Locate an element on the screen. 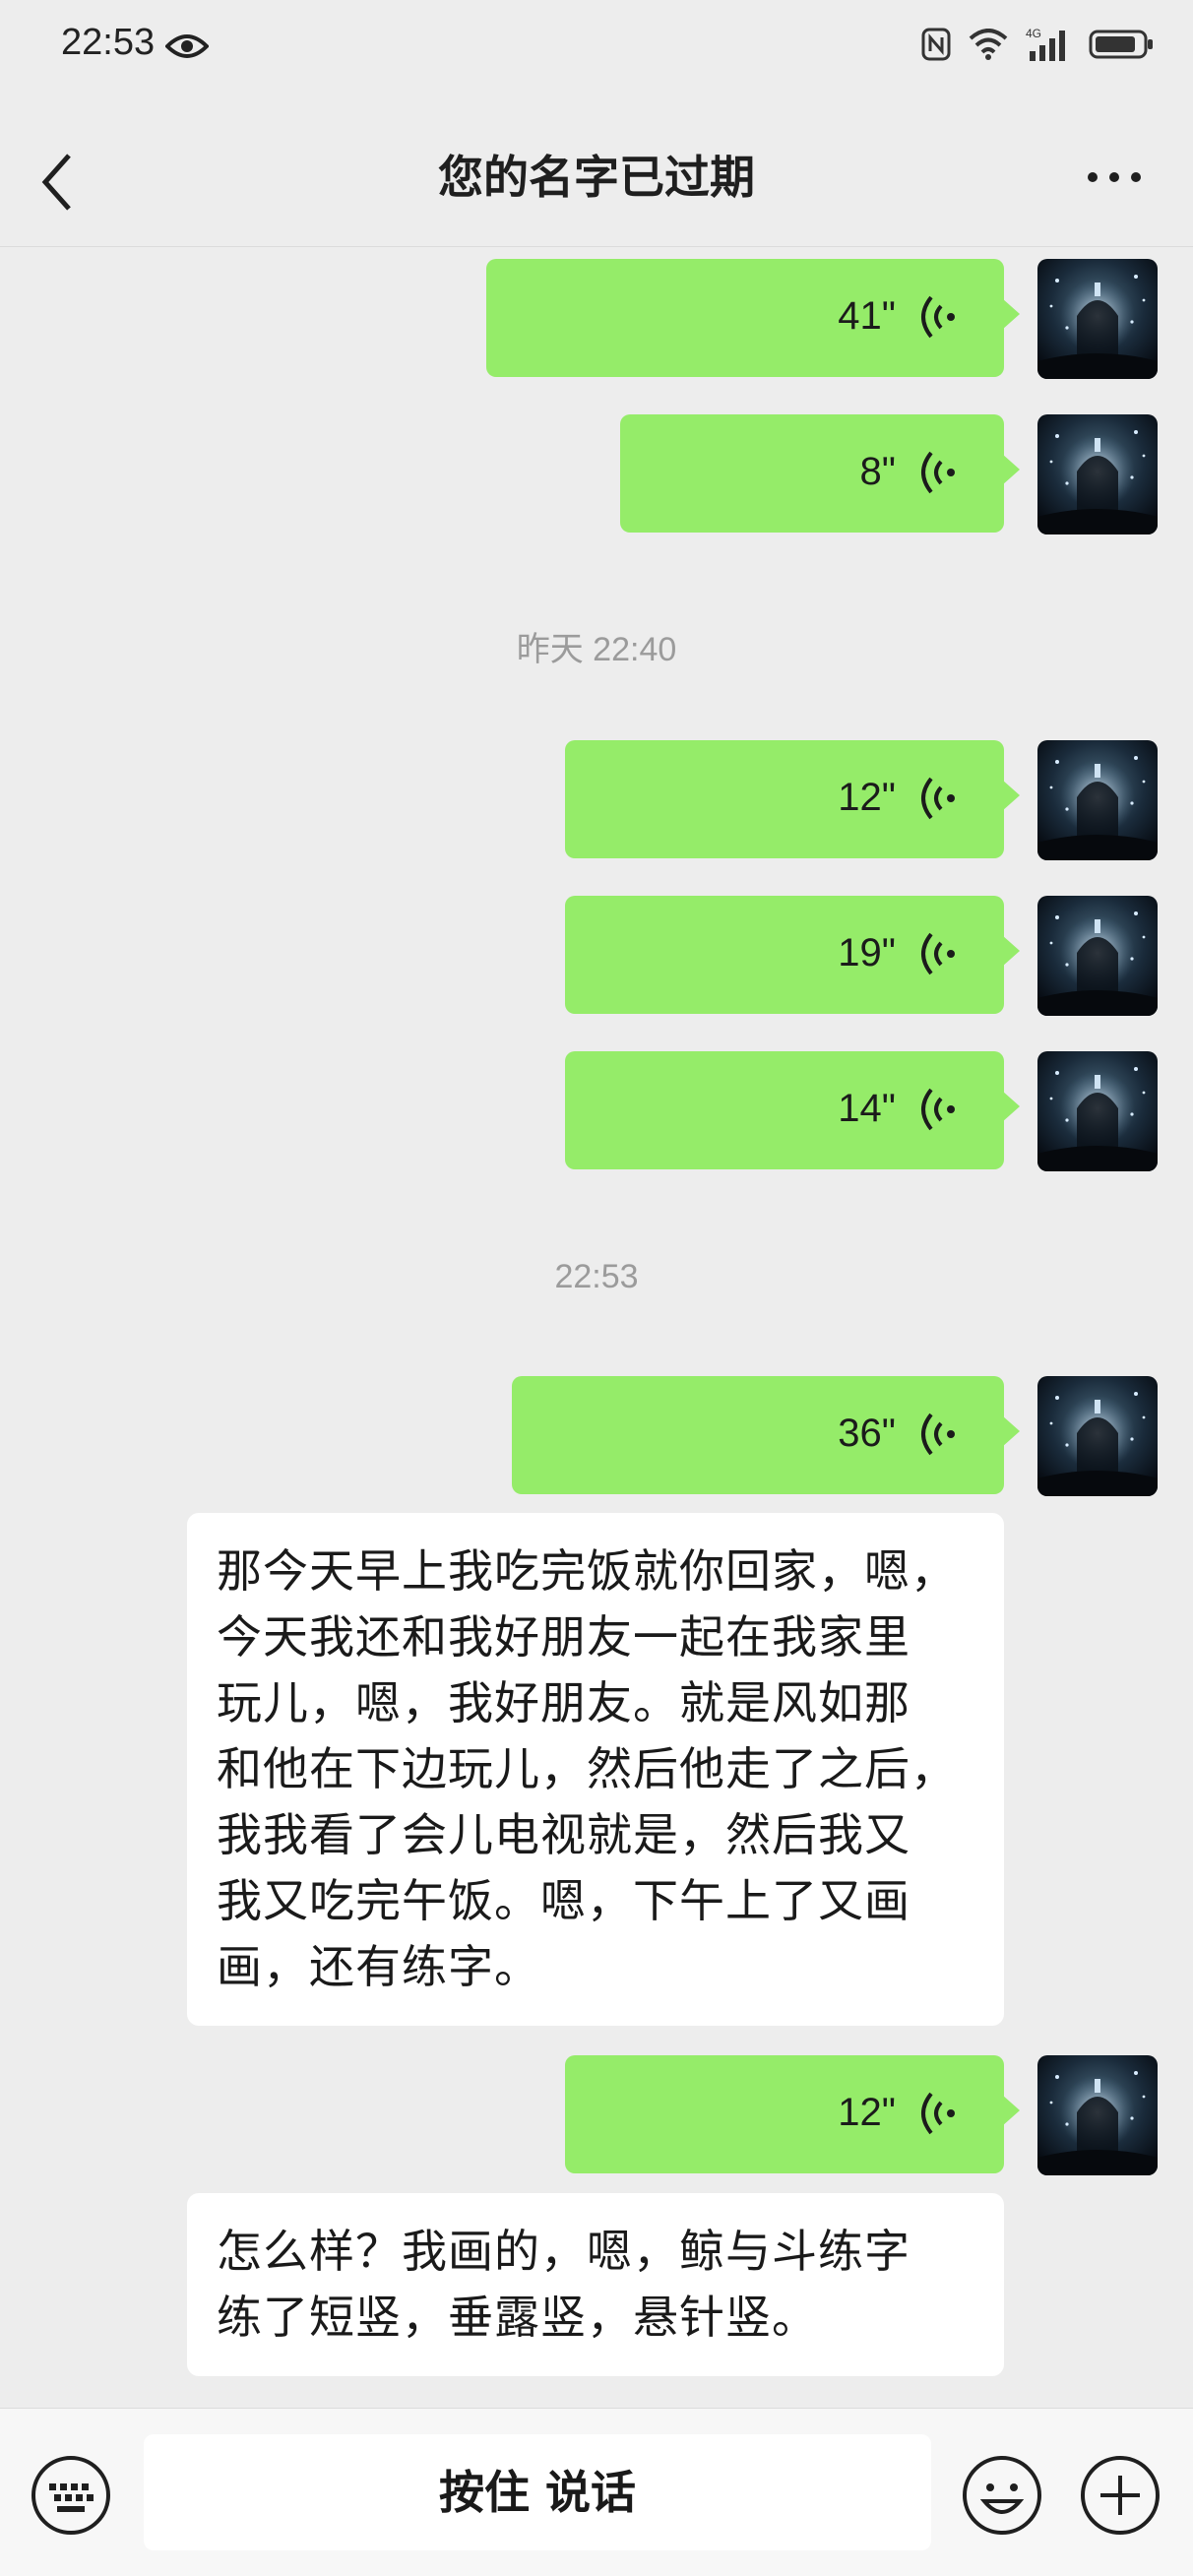 Image resolution: width=1193 pixels, height=2576 pixels. chat-header: 您的名字已过期 is located at coordinates (596, 177).